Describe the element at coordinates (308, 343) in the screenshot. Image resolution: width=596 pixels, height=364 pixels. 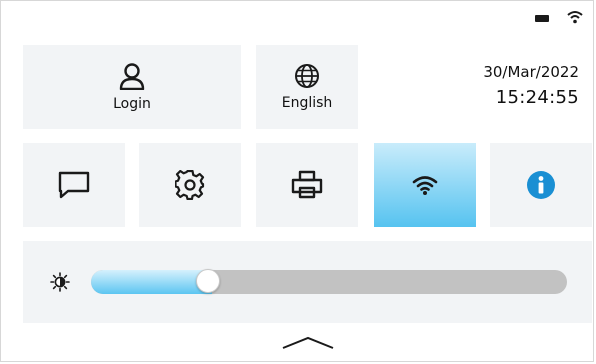
I see `collapse-chevron-icon` at that location.